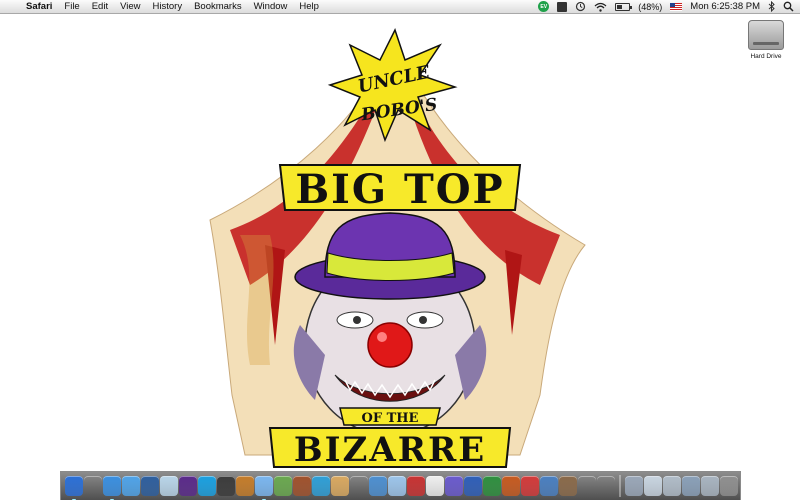 Image resolution: width=800 pixels, height=500 pixels. Describe the element at coordinates (416, 486) in the screenshot. I see `calendar-icon` at that location.